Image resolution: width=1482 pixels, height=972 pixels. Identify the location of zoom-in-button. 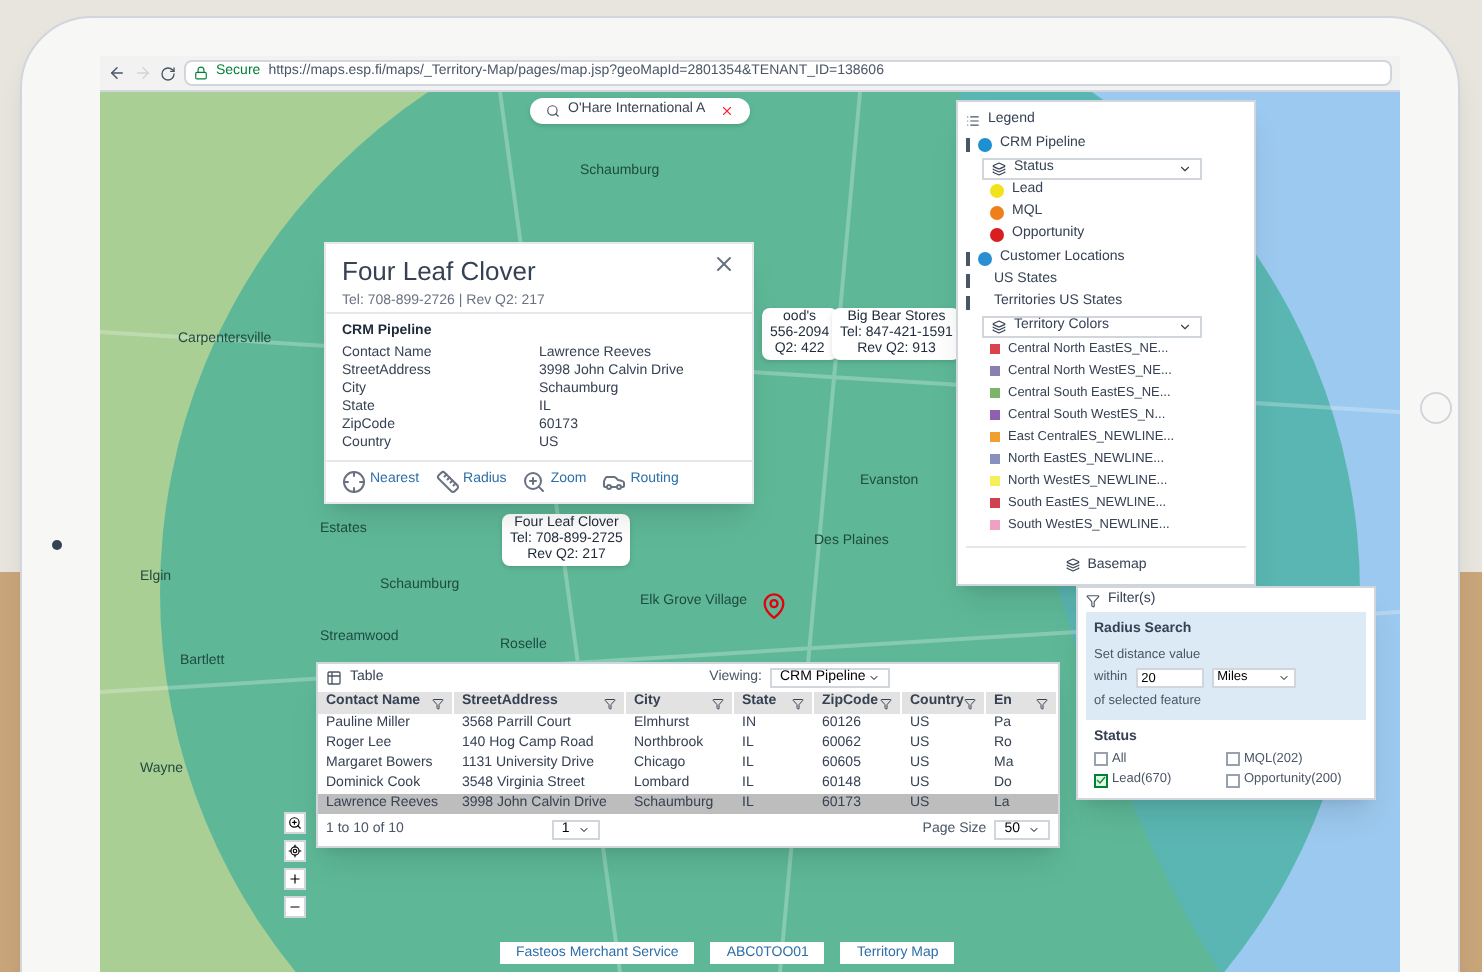
(295, 879).